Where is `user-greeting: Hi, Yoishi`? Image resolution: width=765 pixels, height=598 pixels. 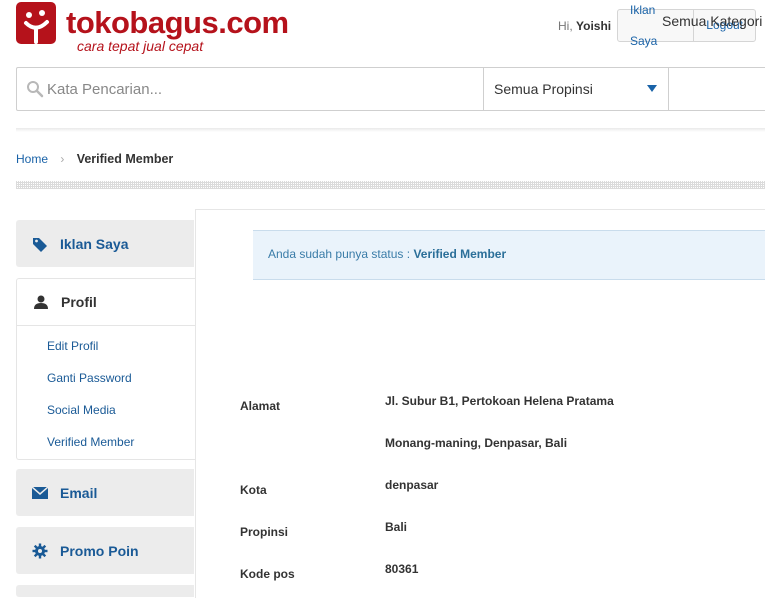
user-greeting: Hi, Yoishi is located at coordinates (584, 26).